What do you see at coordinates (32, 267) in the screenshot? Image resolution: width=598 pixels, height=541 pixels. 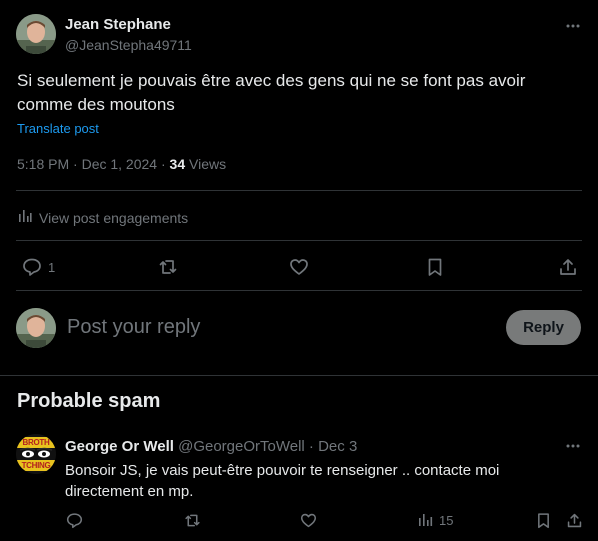 I see `reply-icon` at bounding box center [32, 267].